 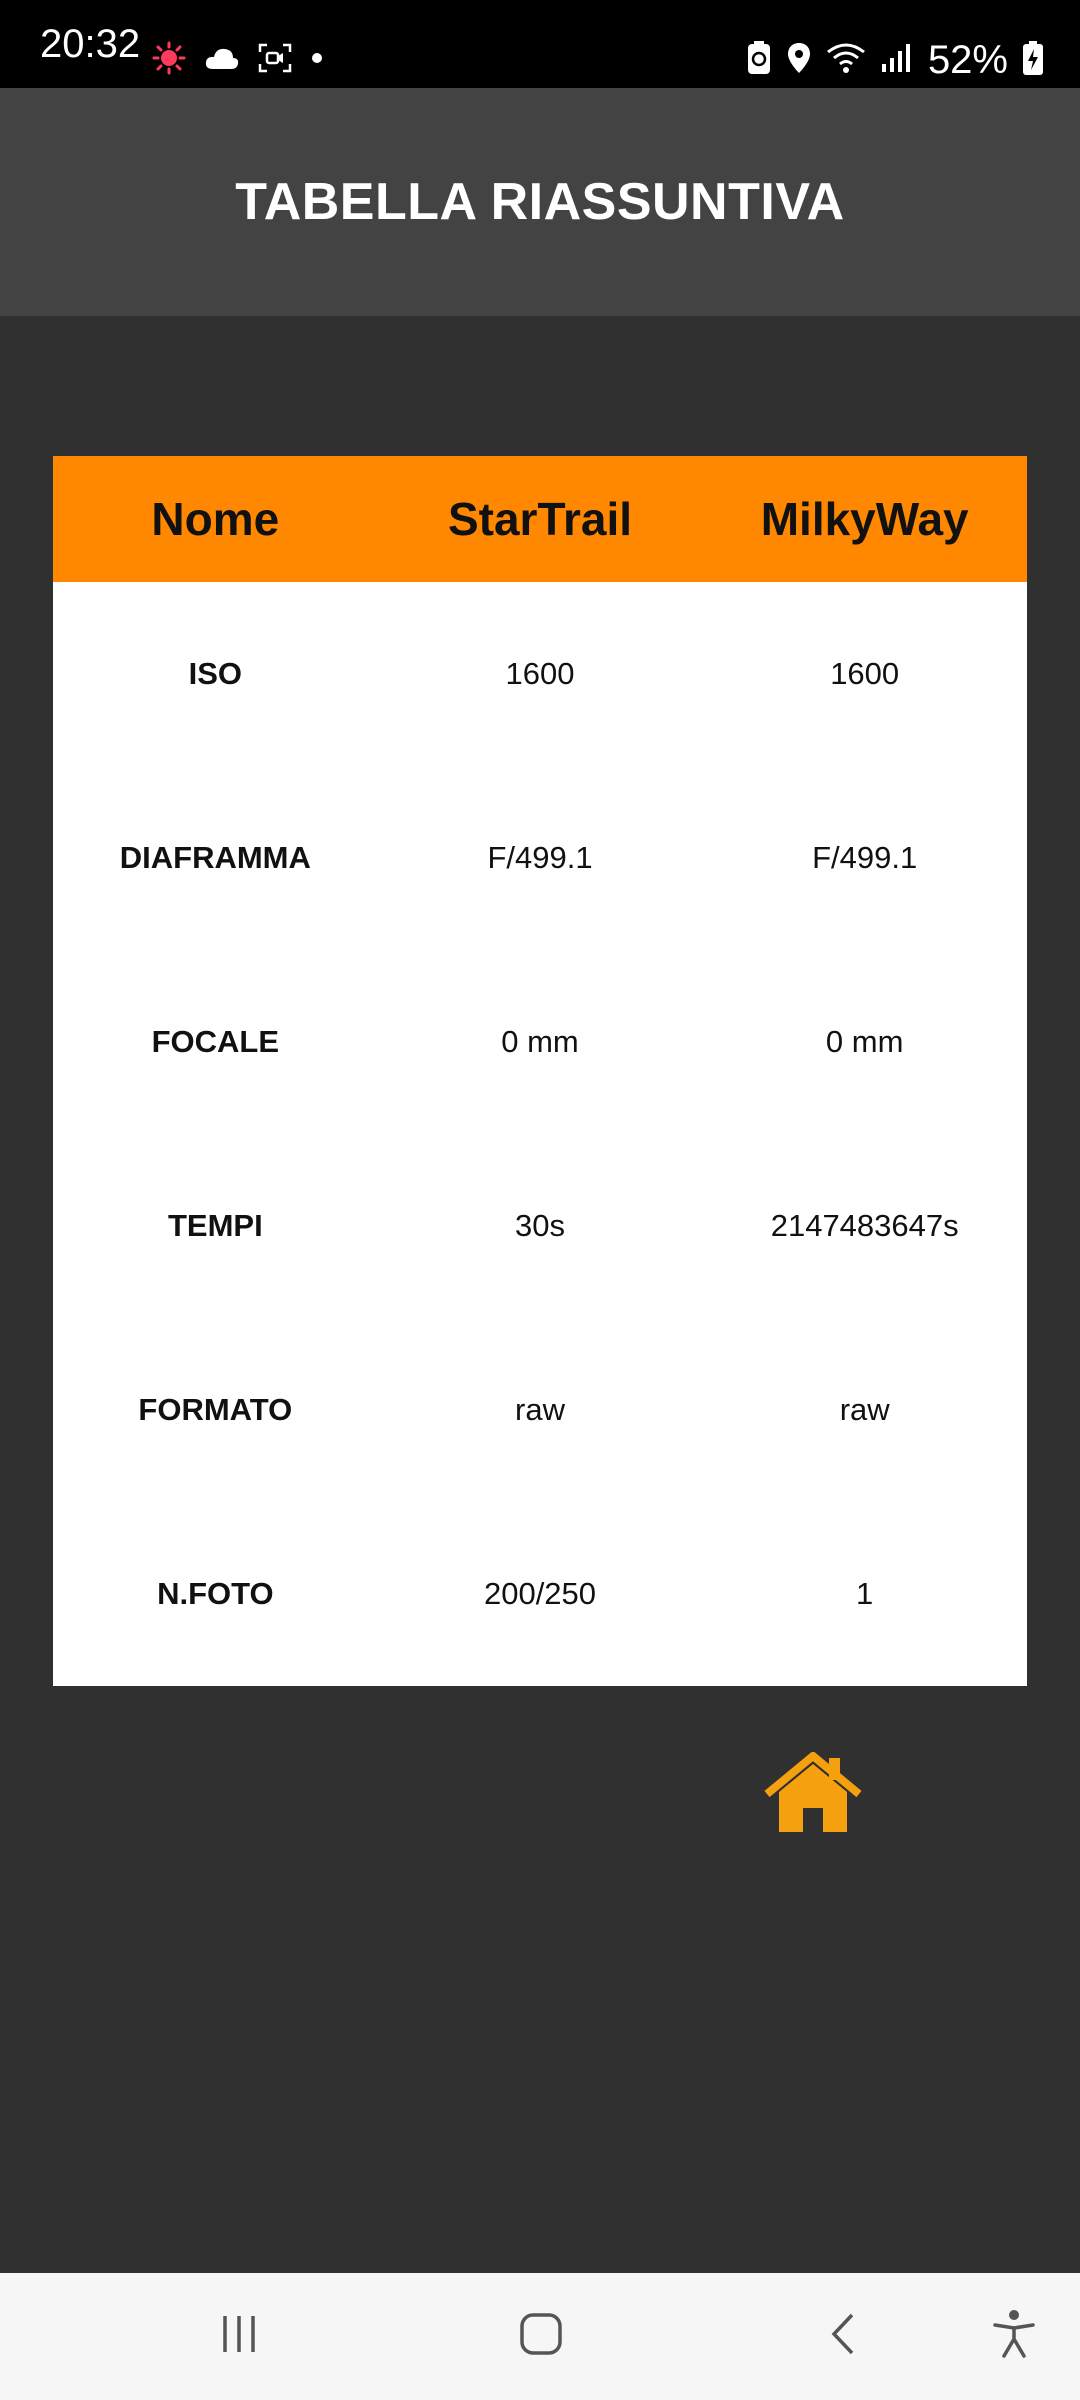 What do you see at coordinates (275, 60) in the screenshot?
I see `screen-record-icon` at bounding box center [275, 60].